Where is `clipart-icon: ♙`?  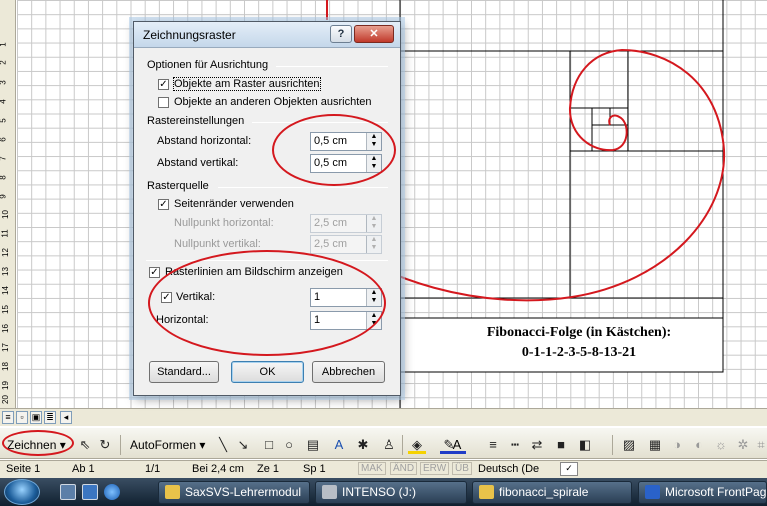 clipart-icon: ♙ is located at coordinates (389, 445).